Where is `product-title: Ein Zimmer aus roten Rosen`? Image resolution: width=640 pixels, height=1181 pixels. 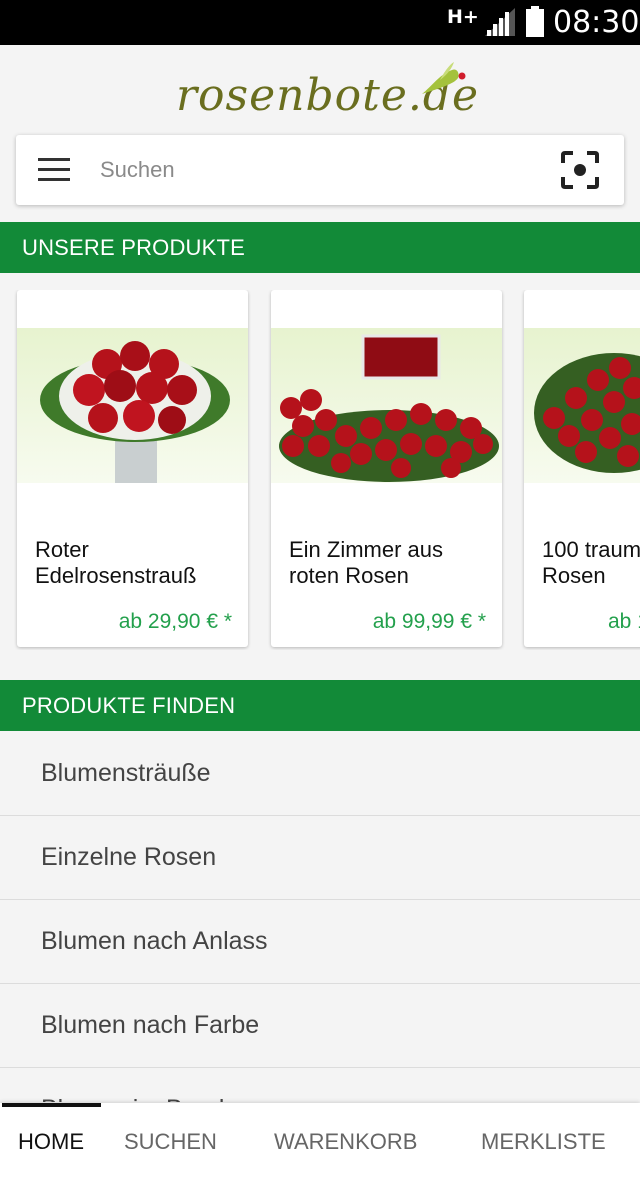 product-title: Ein Zimmer aus roten Rosen is located at coordinates (366, 562).